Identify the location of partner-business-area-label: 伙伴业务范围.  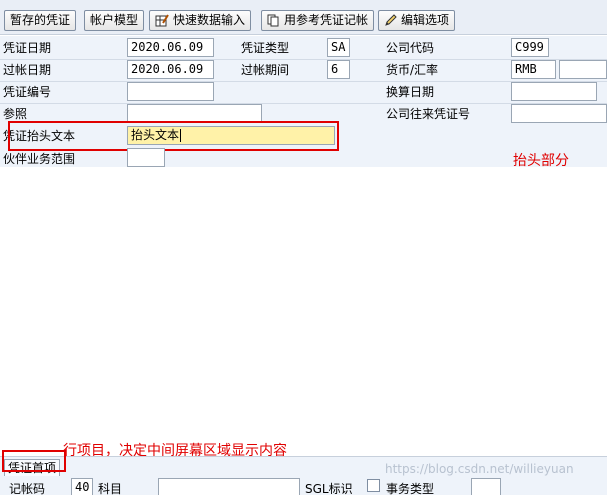
(39, 159).